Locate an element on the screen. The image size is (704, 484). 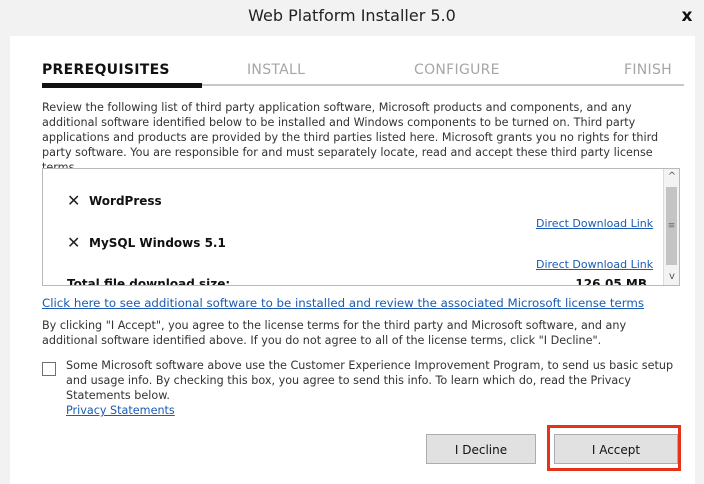
tab-finish: FINISH is located at coordinates (648, 70).